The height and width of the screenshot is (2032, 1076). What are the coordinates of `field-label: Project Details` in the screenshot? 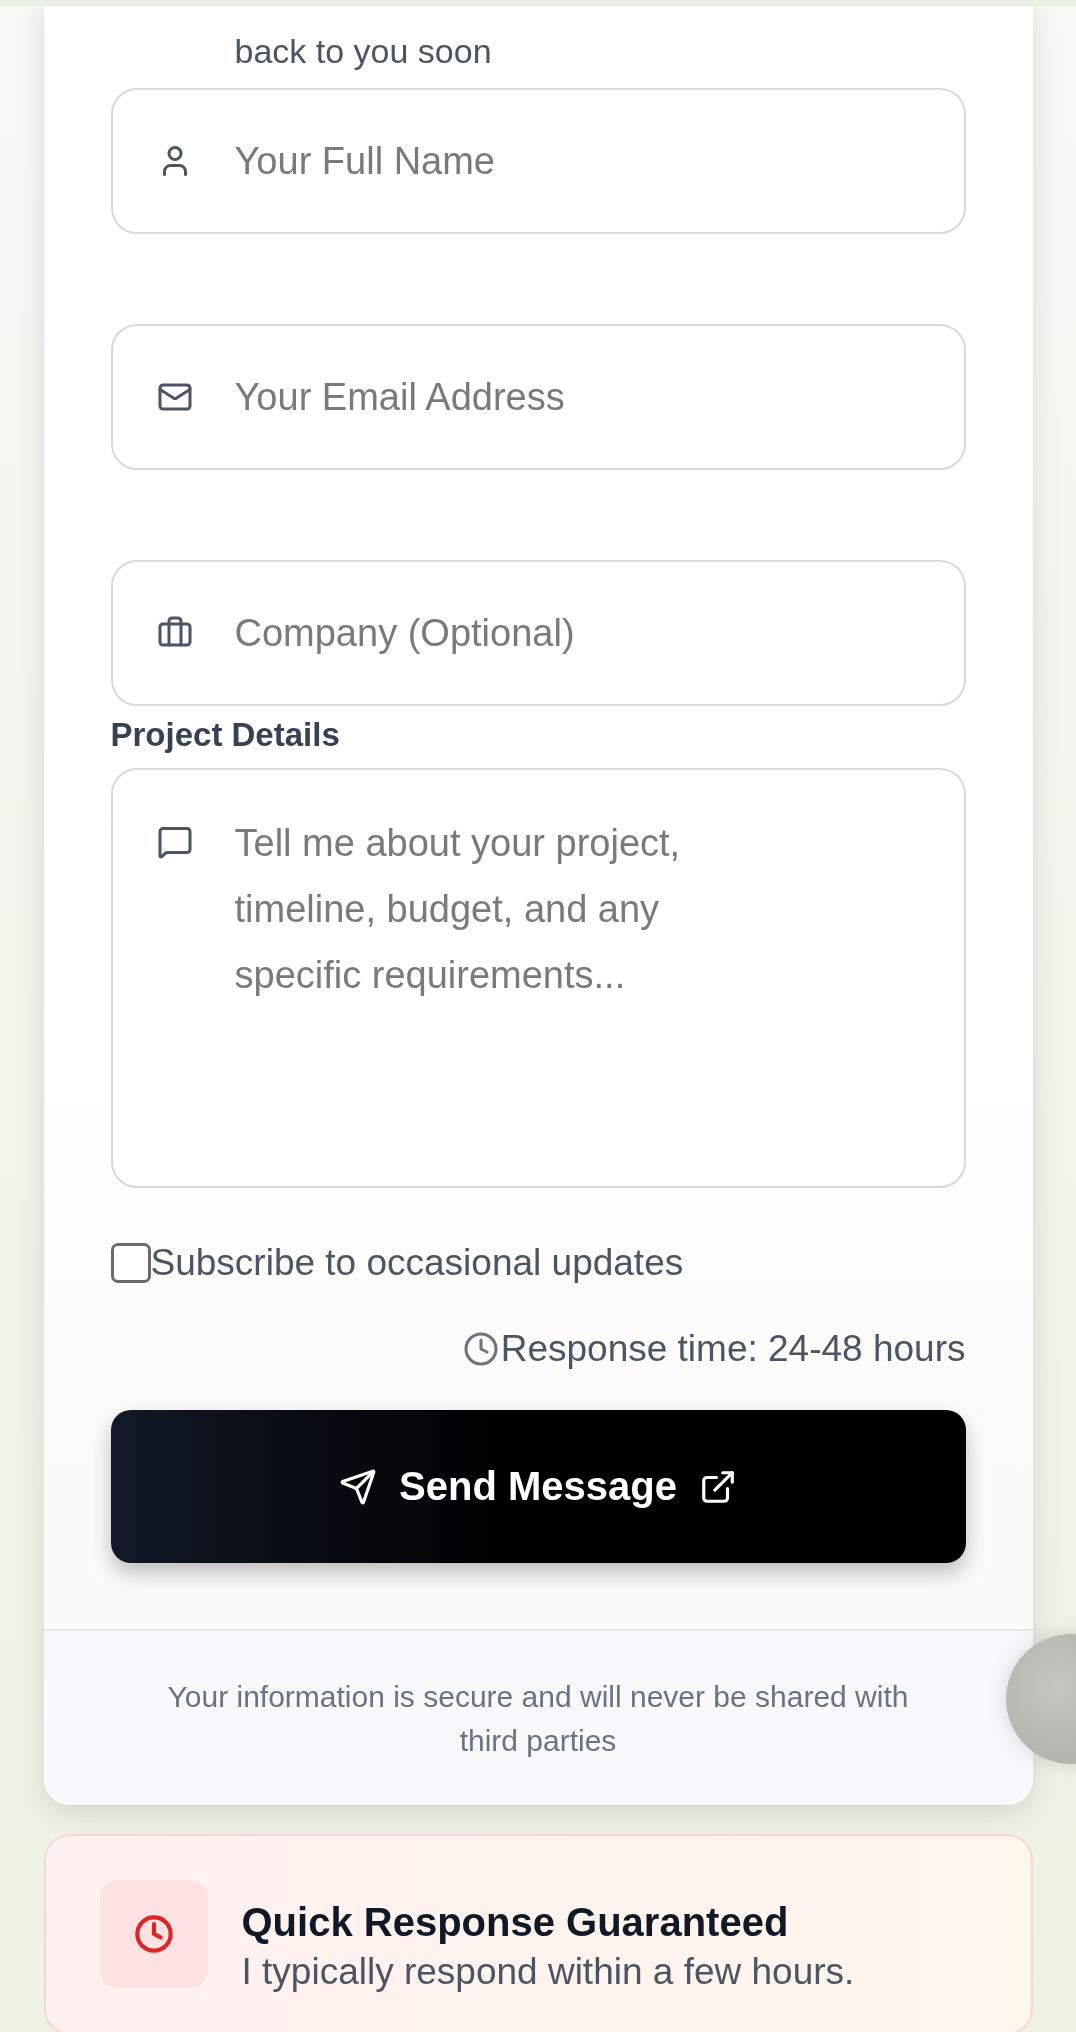 It's located at (225, 735).